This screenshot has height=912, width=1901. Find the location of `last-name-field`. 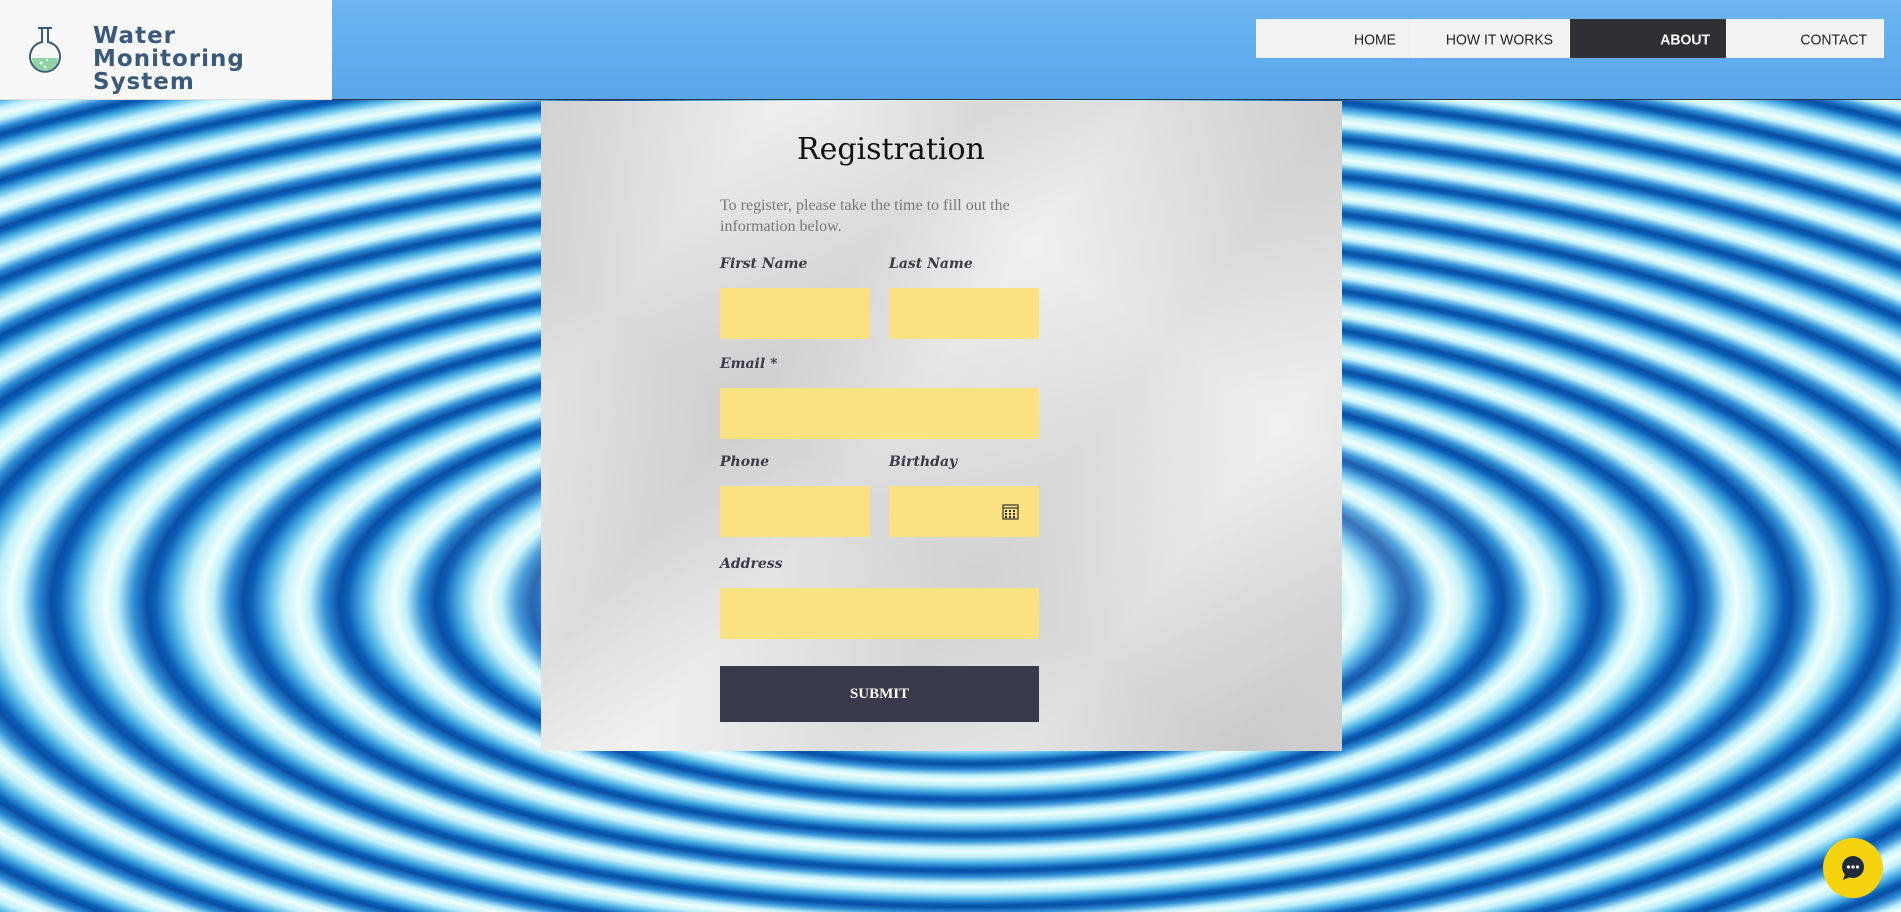

last-name-field is located at coordinates (964, 313).